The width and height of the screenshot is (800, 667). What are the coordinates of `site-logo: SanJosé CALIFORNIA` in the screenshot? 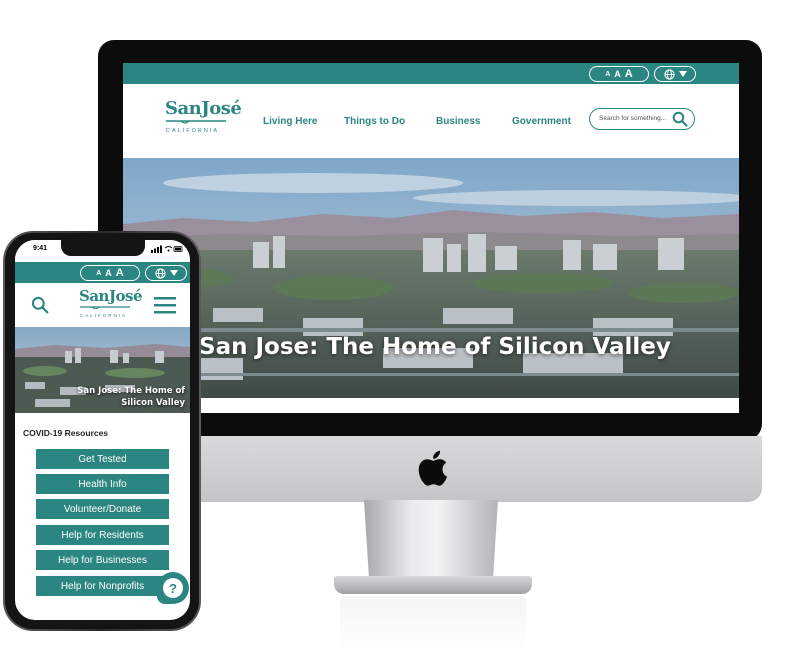 It's located at (201, 121).